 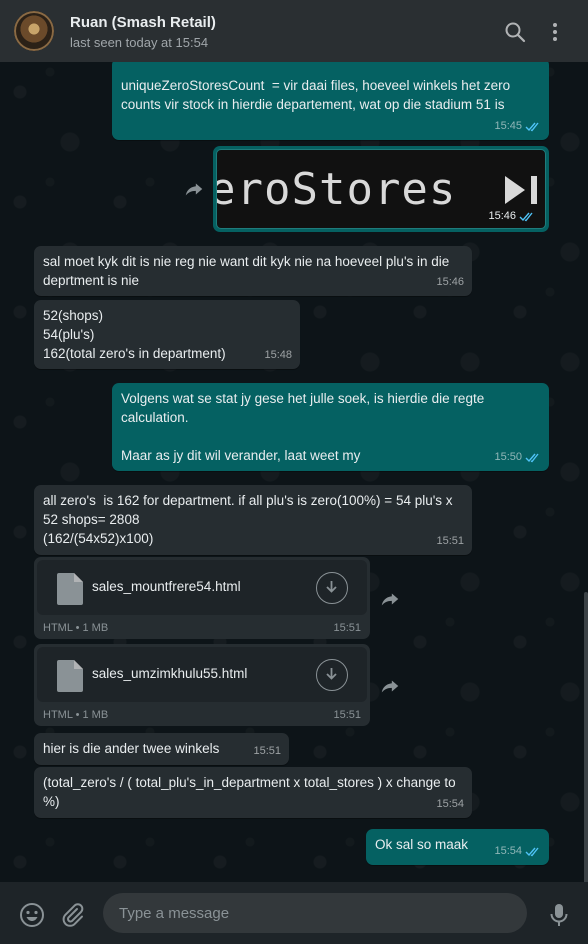 I want to click on microphone-icon, so click(x=559, y=915).